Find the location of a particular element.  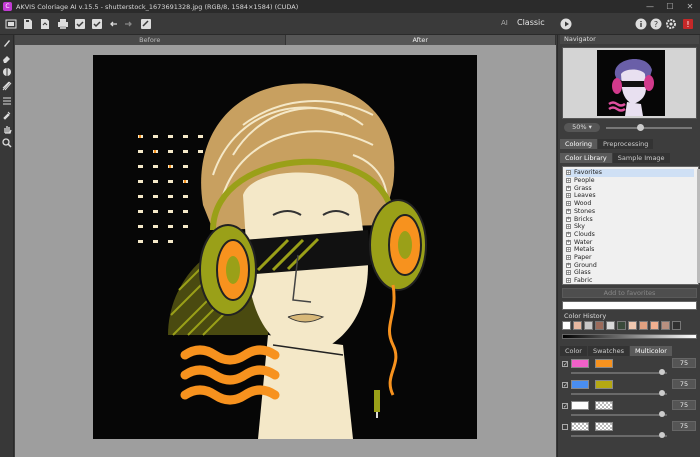

hand-icon is located at coordinates (7, 129).